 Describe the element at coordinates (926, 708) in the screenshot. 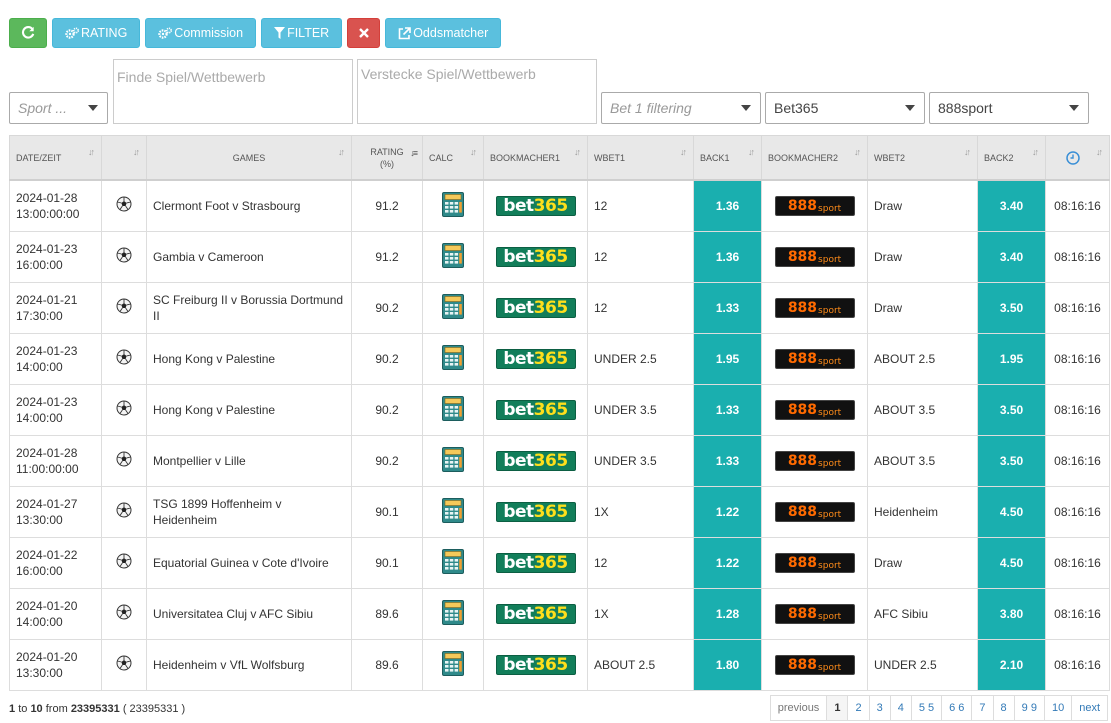

I see `pagination-page: 5 5` at that location.